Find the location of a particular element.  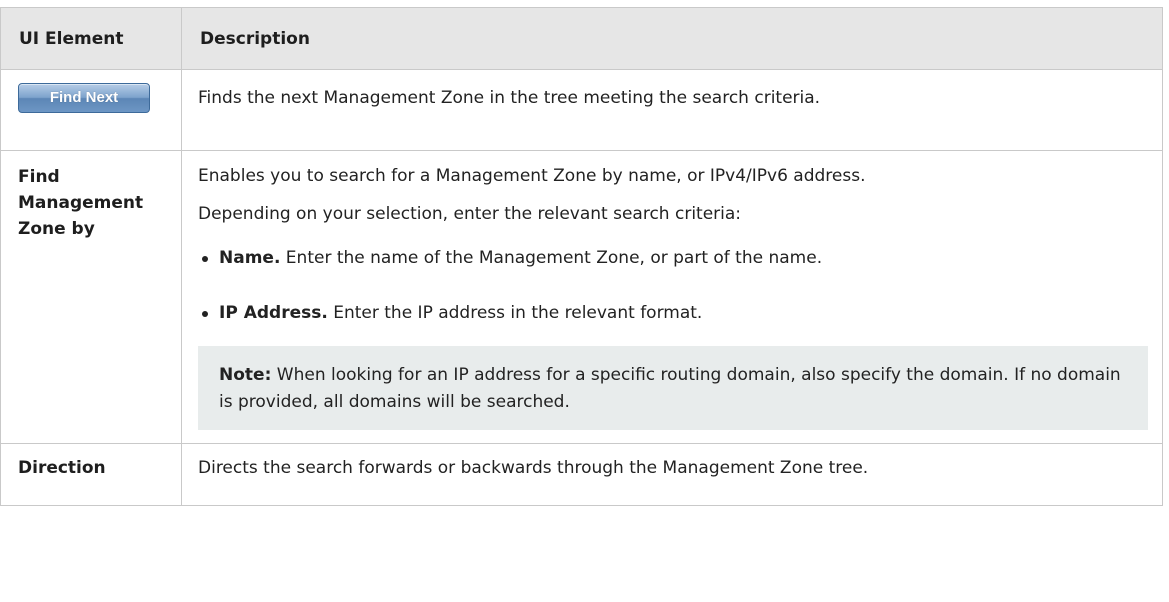

ui-element-cell: Find Management Zone by is located at coordinates (91, 297).